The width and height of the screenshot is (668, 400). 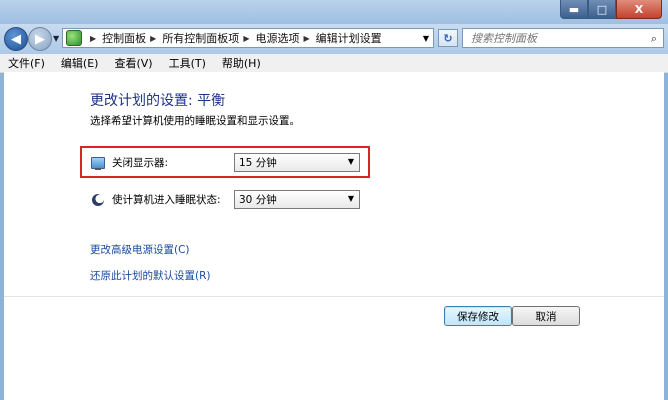 What do you see at coordinates (602, 9) in the screenshot?
I see `maximize-button: □` at bounding box center [602, 9].